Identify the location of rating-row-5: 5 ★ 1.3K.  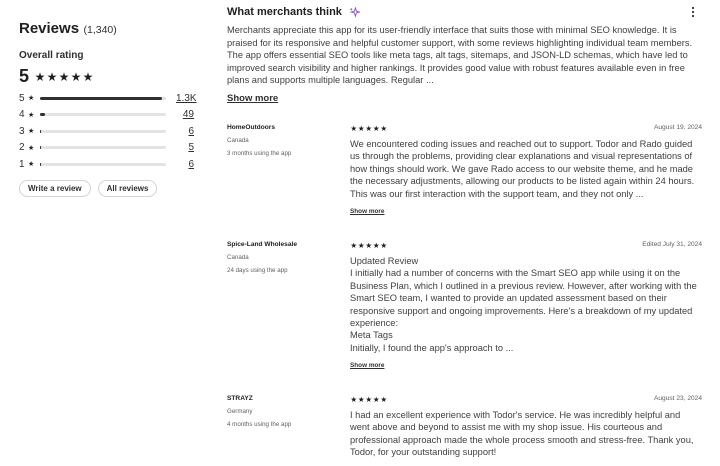
(108, 98).